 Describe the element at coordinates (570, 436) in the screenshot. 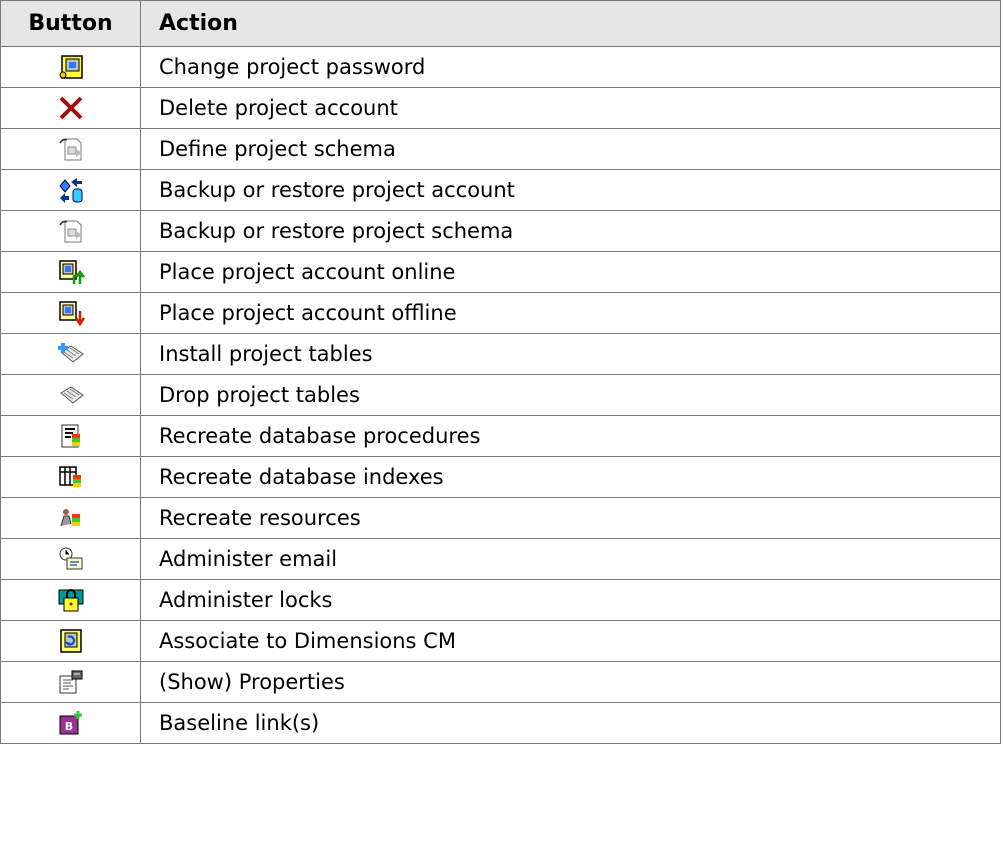

I see `action-label: Recreate database procedures` at that location.